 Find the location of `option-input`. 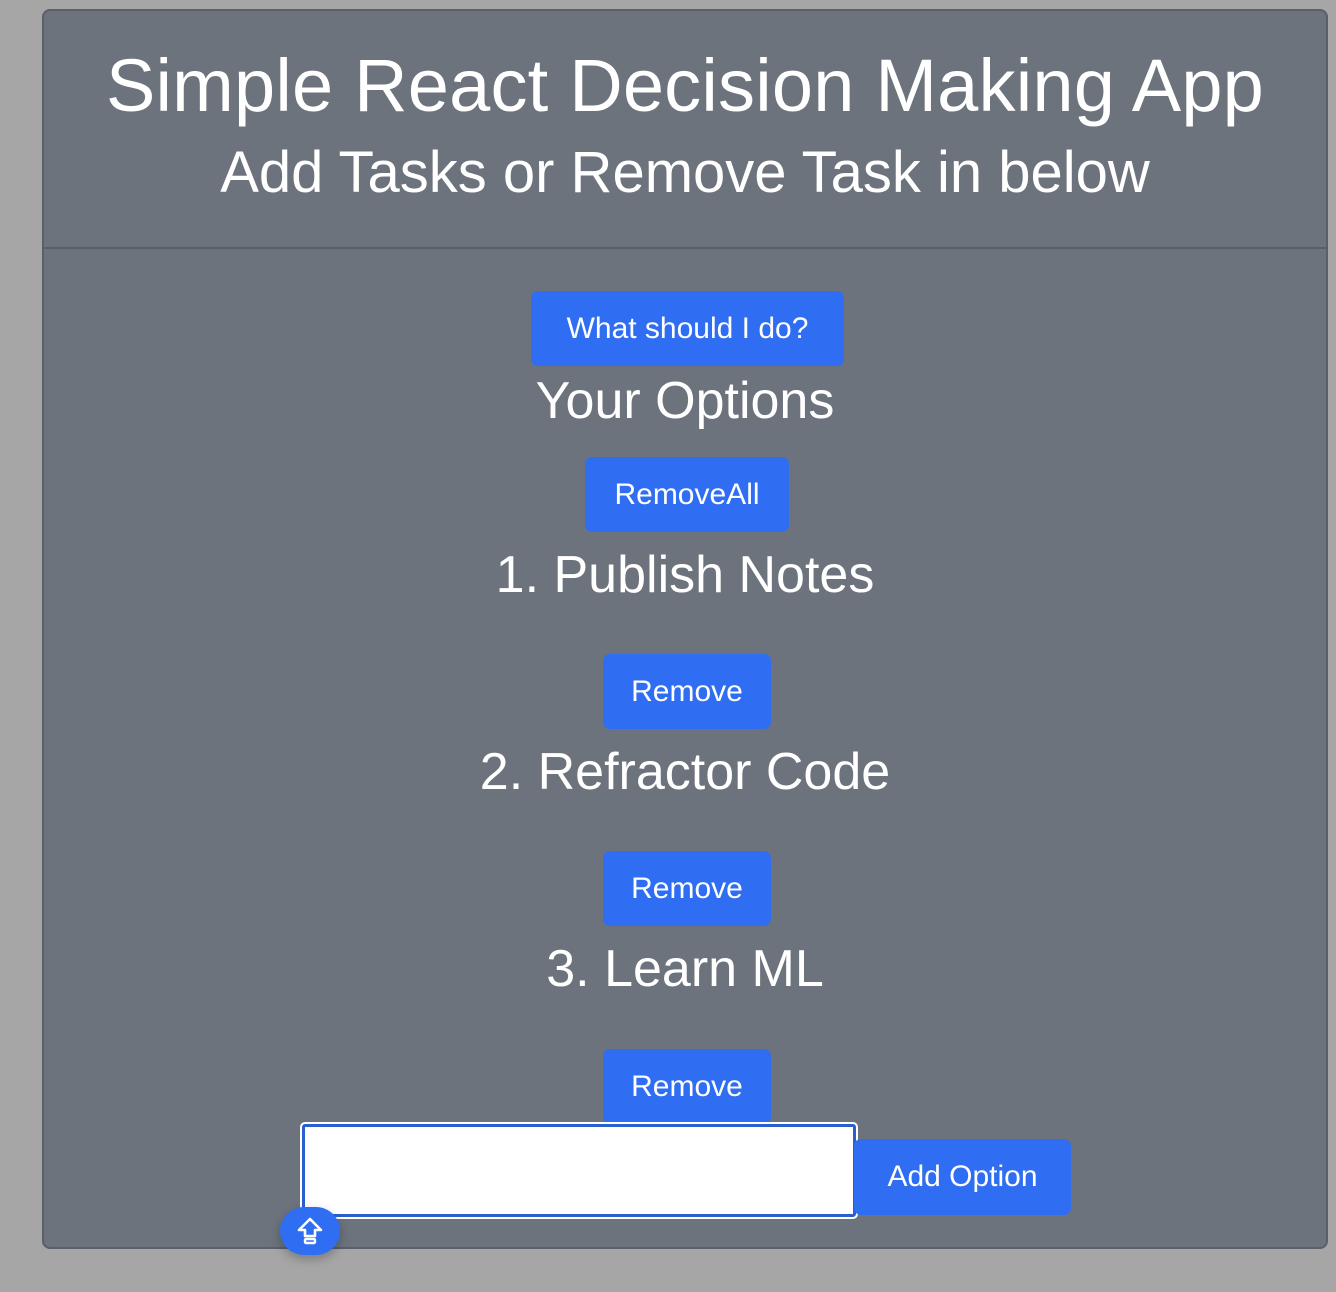

option-input is located at coordinates (579, 1170).